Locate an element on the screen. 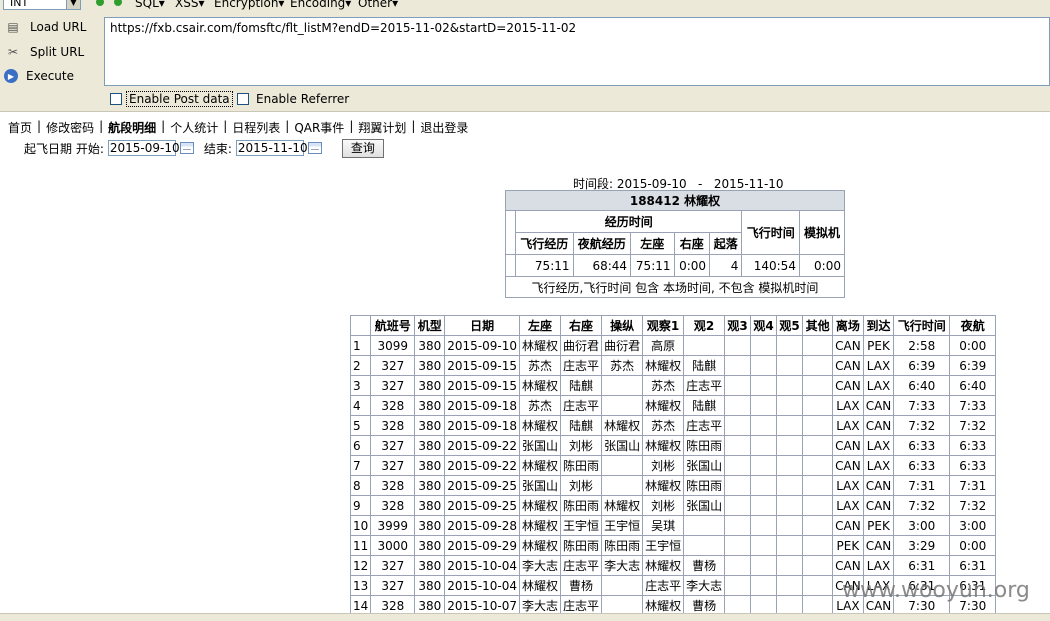 This screenshot has width=1050, height=621. start-date-input: 2015-09-10 is located at coordinates (143, 148).